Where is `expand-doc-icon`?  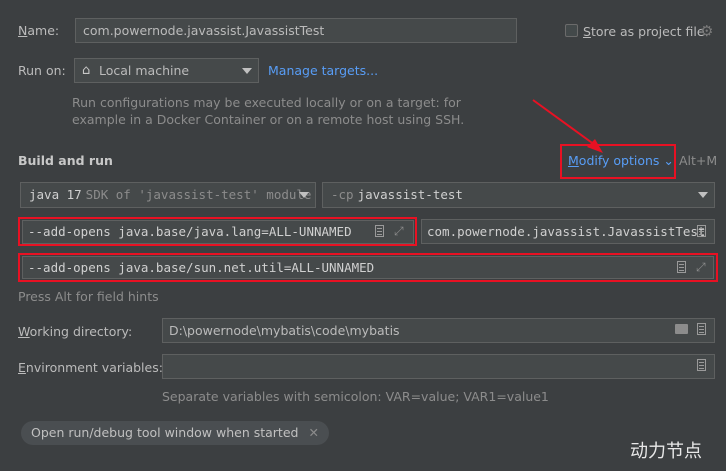 expand-doc-icon is located at coordinates (379, 231).